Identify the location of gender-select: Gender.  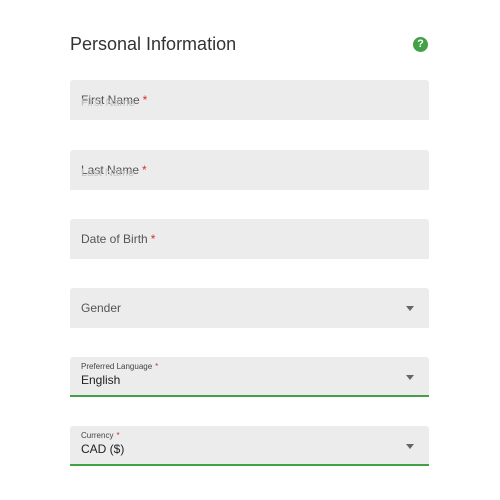
(249, 308).